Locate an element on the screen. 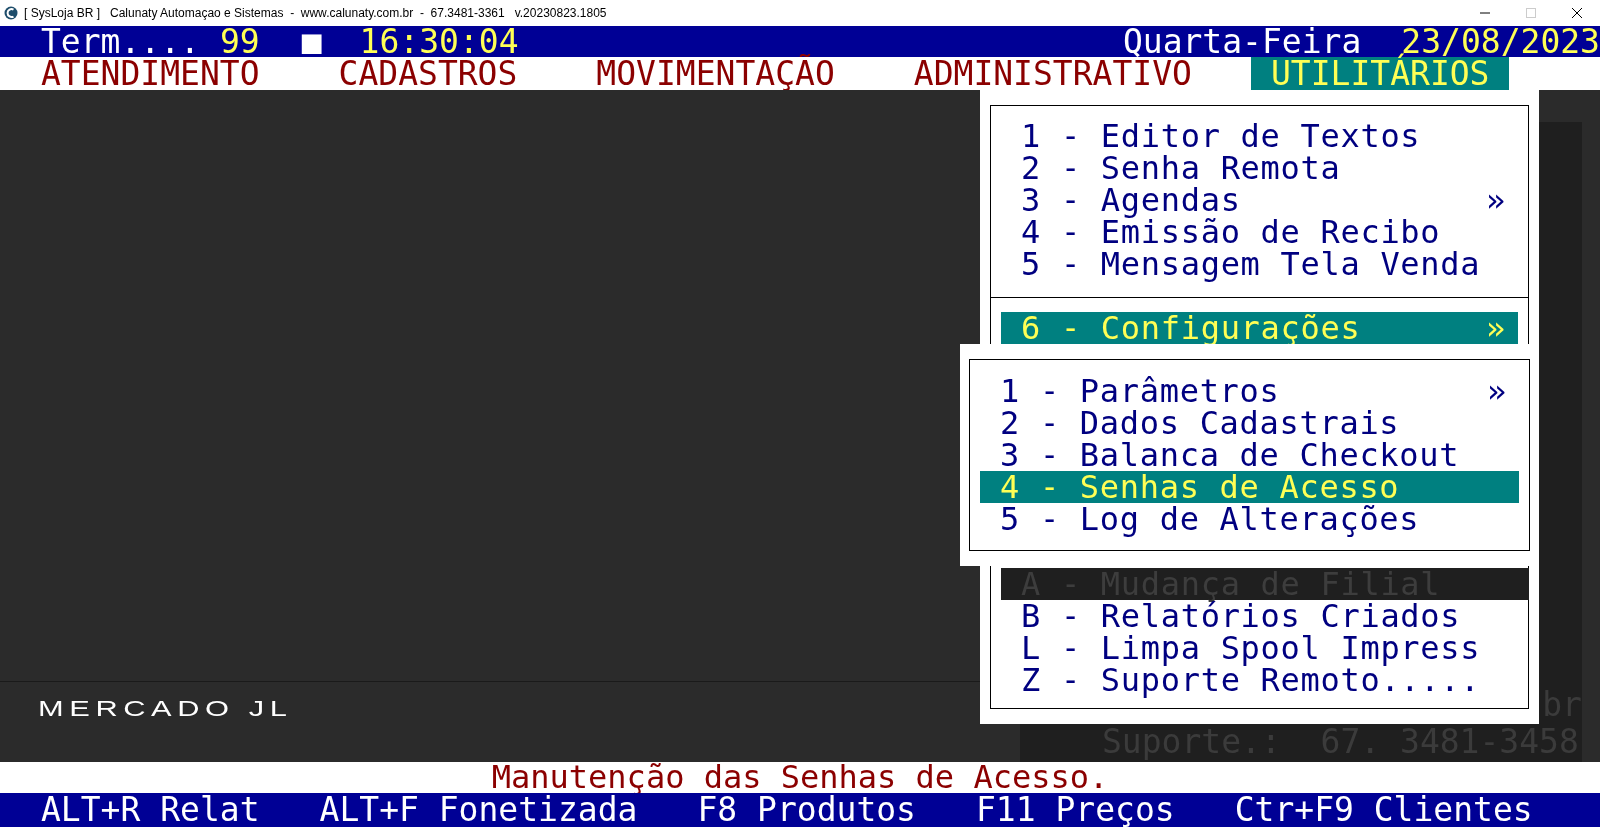 The image size is (1600, 827). menu-bar-item: ADMINISTRATIVO is located at coordinates (1052, 73).